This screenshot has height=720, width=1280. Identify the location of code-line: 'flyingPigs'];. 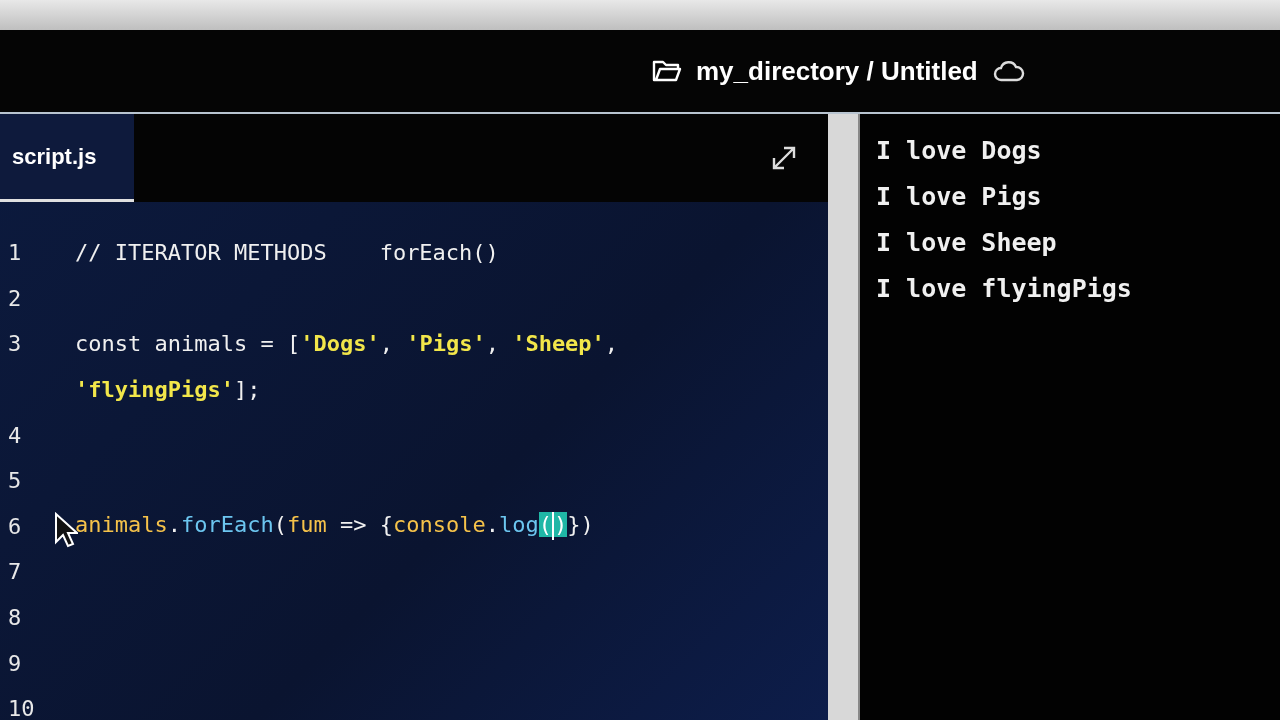
(168, 390).